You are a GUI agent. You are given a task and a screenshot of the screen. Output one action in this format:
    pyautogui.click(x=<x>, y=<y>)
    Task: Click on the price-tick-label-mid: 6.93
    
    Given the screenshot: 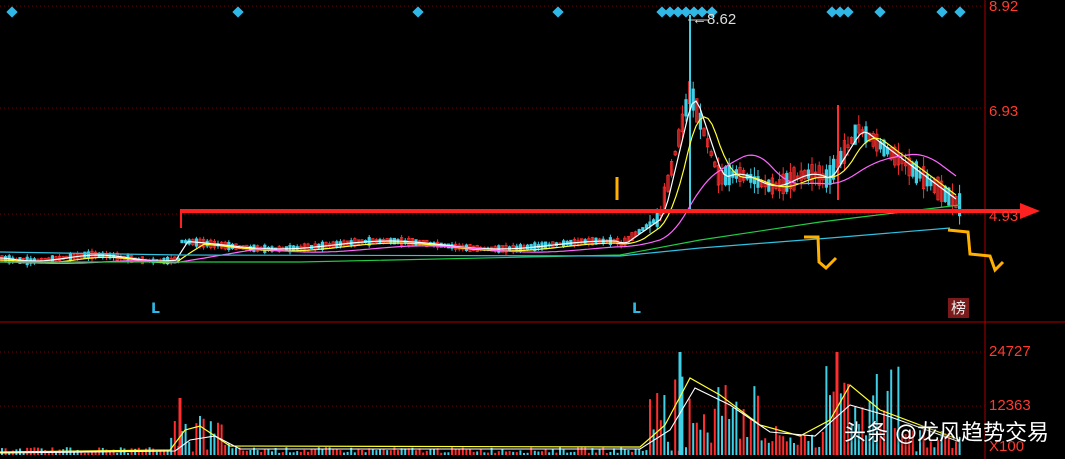 What is the action you would take?
    pyautogui.click(x=1004, y=111)
    